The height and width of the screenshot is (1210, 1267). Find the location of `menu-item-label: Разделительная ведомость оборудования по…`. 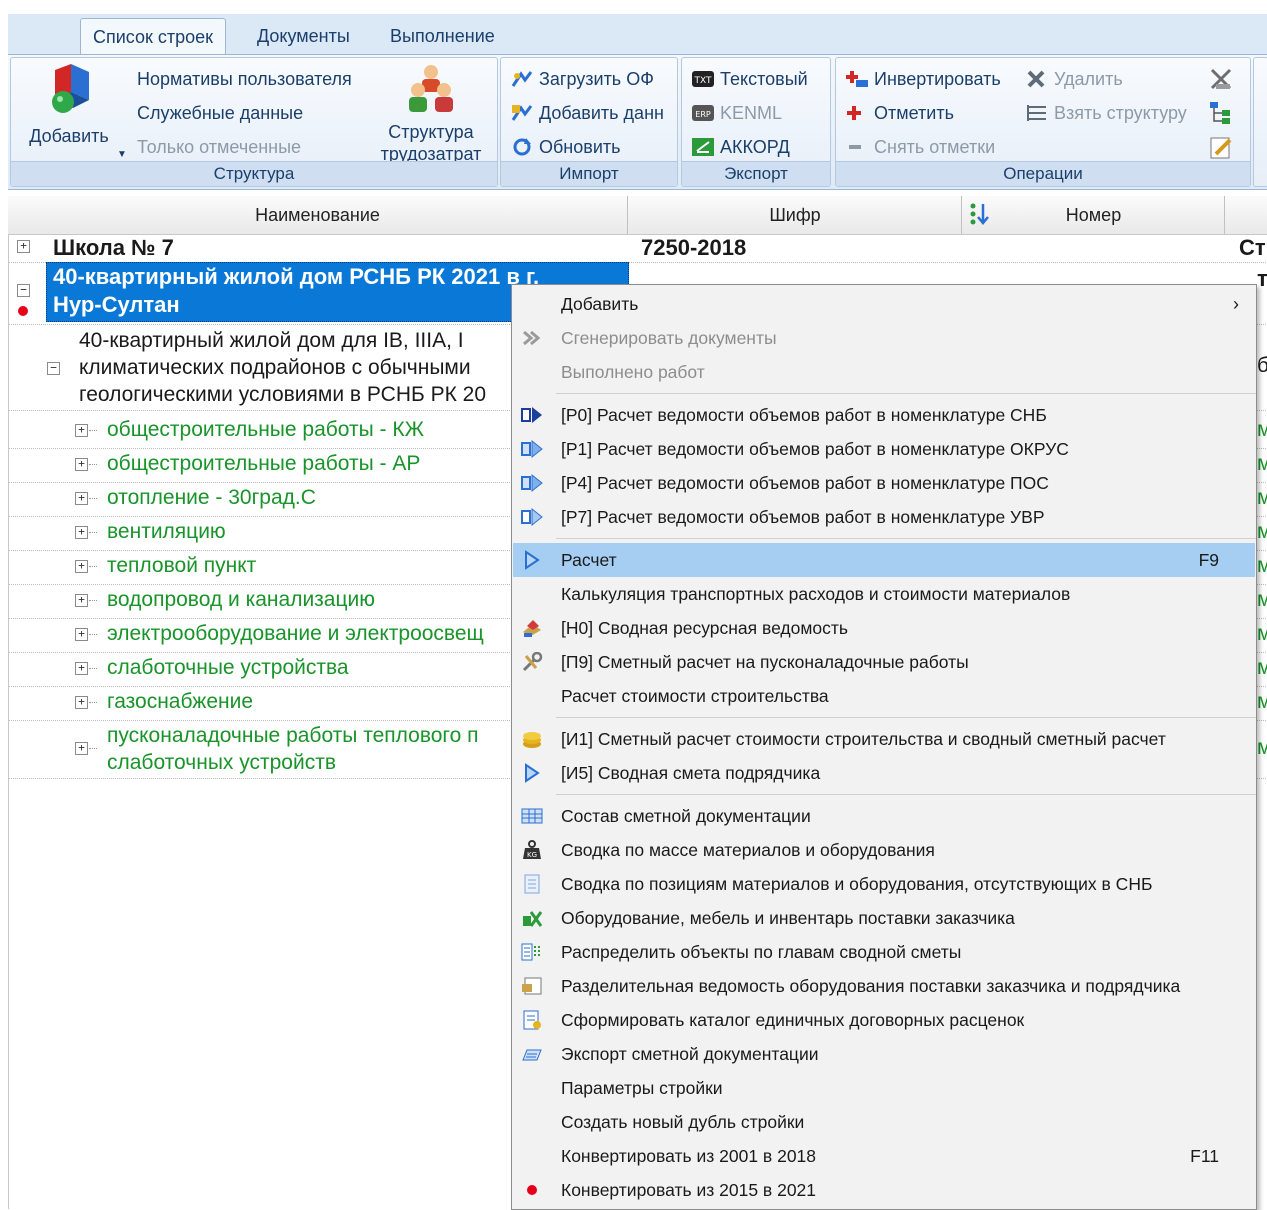

menu-item-label: Разделительная ведомость оборудования по… is located at coordinates (871, 986).